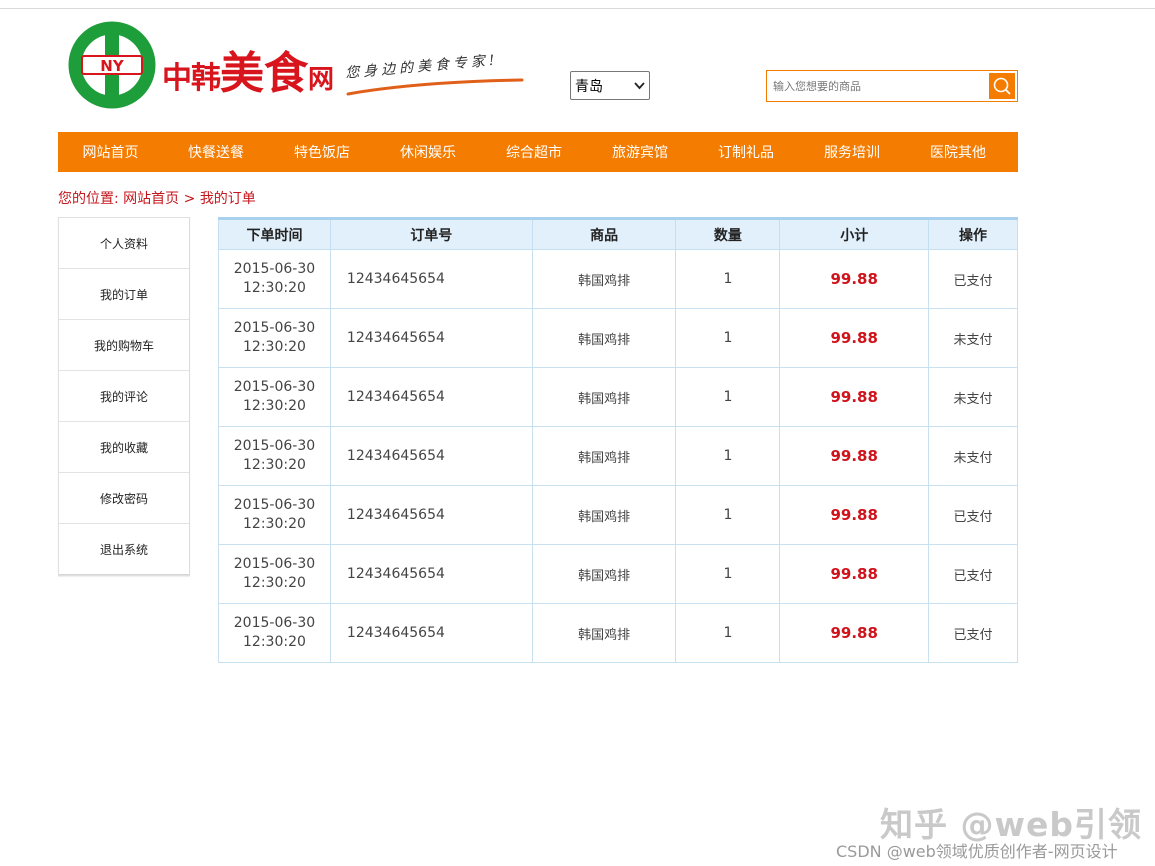 This screenshot has height=866, width=1155. What do you see at coordinates (877, 86) in the screenshot?
I see `search-input` at bounding box center [877, 86].